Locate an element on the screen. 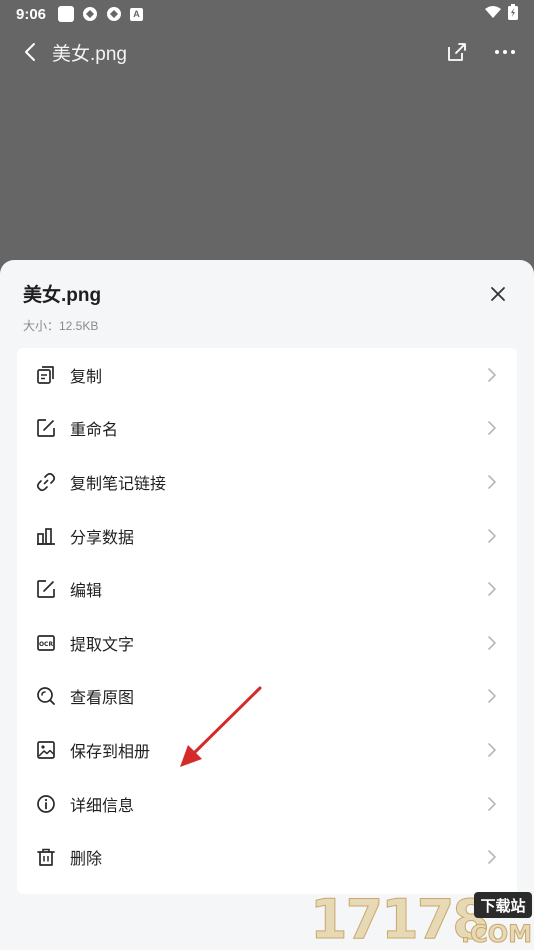 The width and height of the screenshot is (534, 950). menu-item-rename: 重命名 is located at coordinates (267, 429).